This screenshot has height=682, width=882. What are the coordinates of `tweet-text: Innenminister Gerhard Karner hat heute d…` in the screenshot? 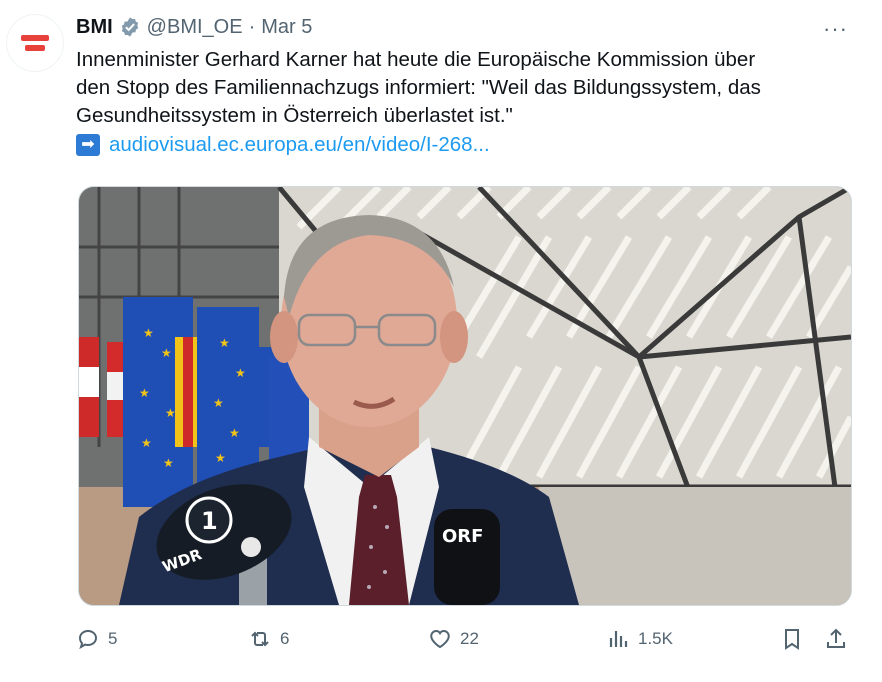 It's located at (471, 102).